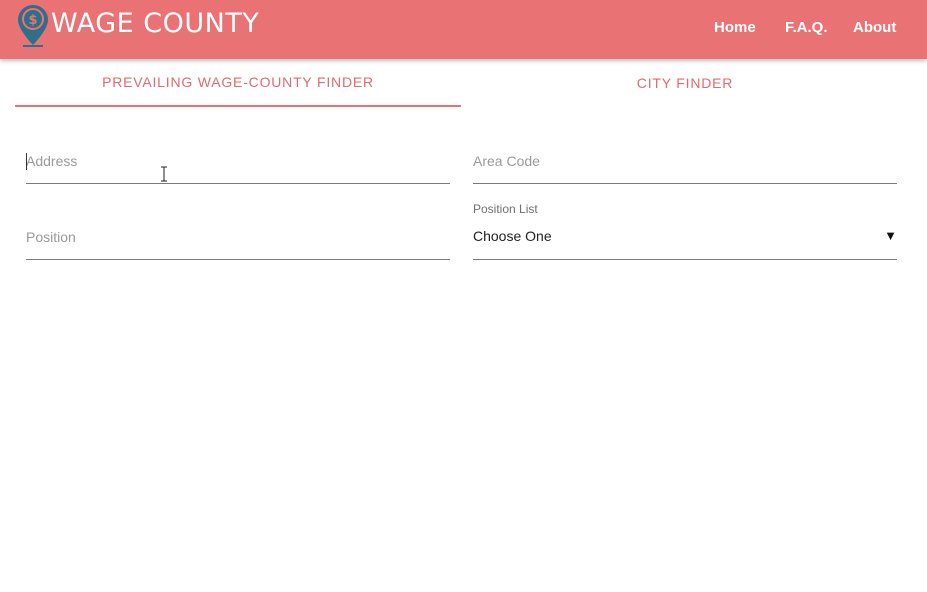 The image size is (927, 592). I want to click on text-caret, so click(26, 161).